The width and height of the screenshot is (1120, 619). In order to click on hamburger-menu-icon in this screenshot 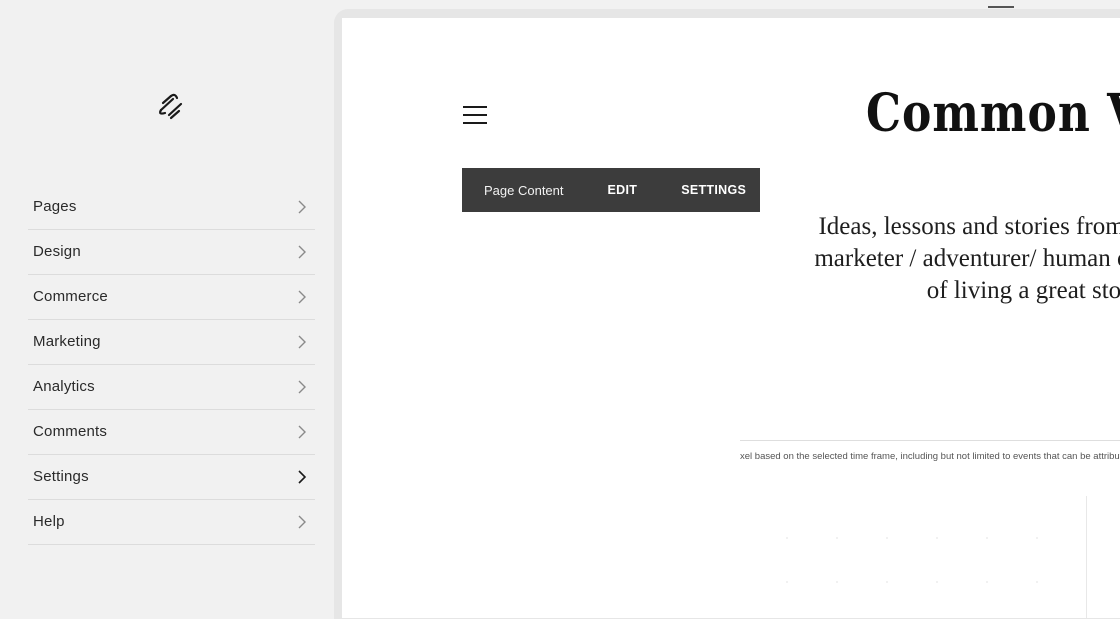, I will do `click(475, 115)`.